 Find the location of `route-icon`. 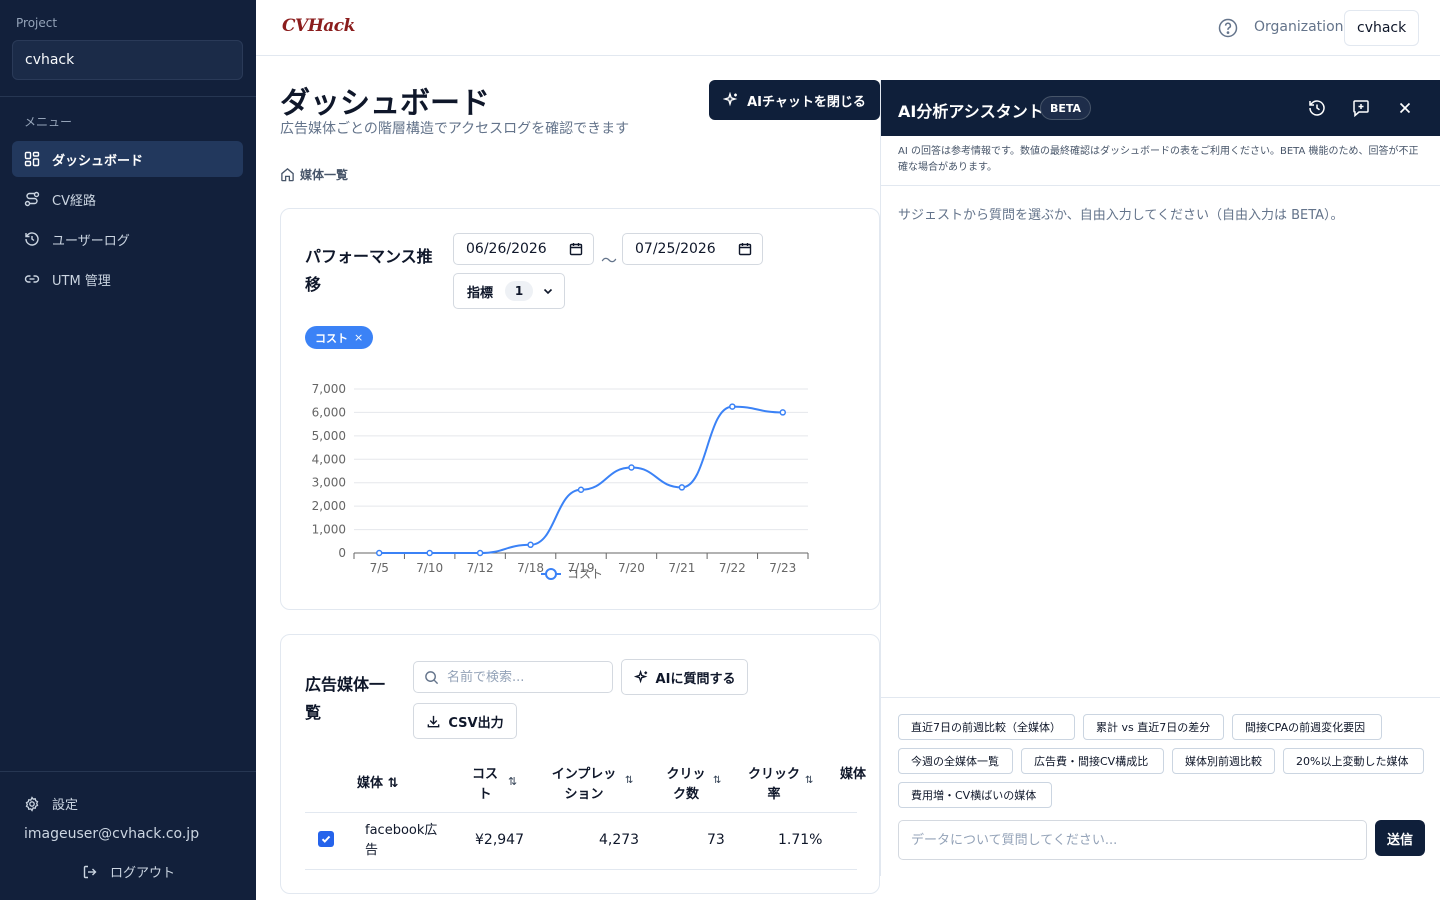

route-icon is located at coordinates (32, 199).